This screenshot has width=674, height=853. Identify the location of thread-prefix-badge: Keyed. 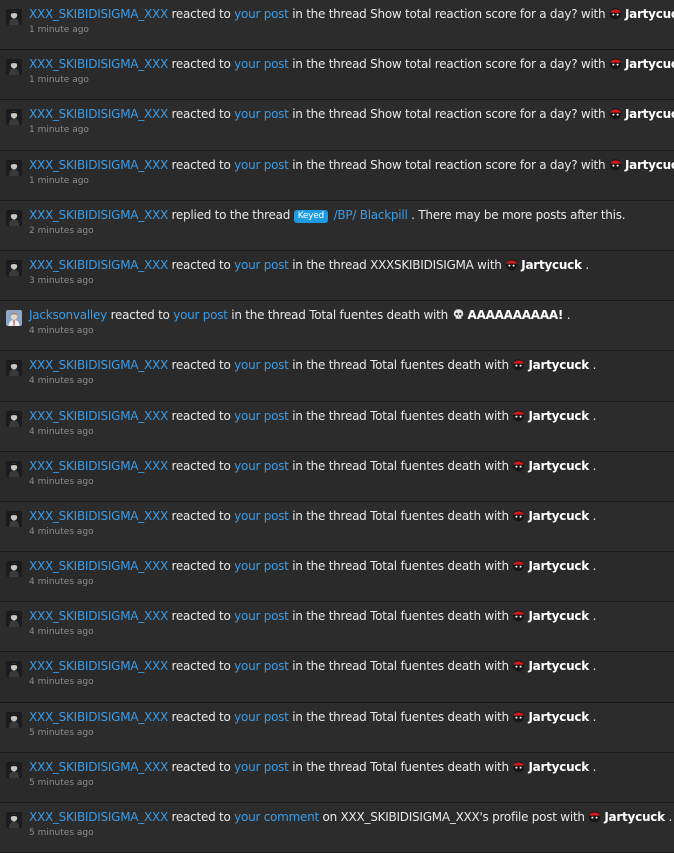
(311, 216).